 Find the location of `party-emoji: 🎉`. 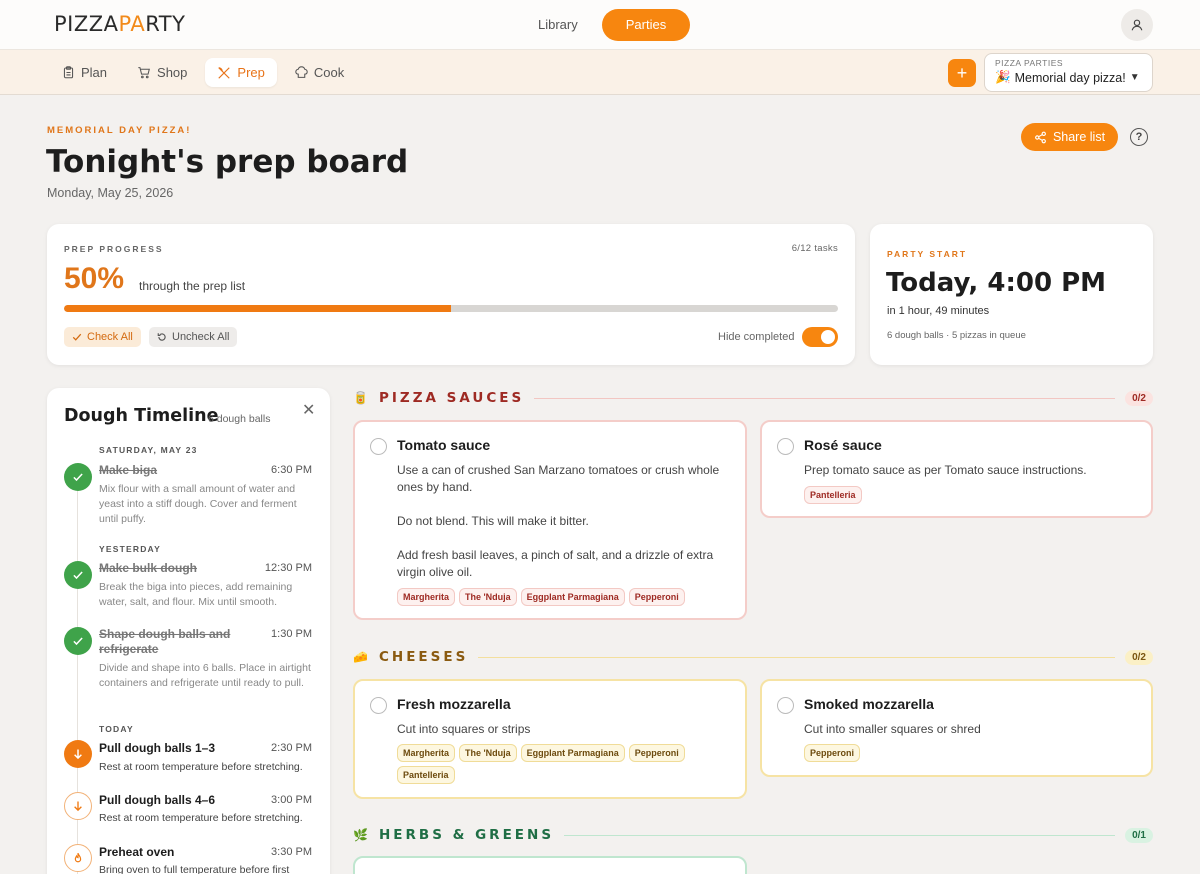

party-emoji: 🎉 is located at coordinates (1003, 77).